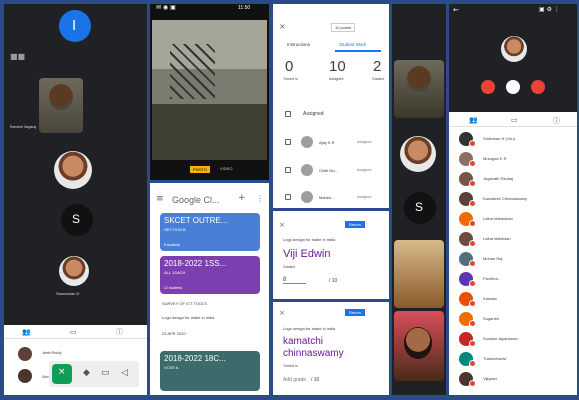 This screenshot has width=579, height=400. Describe the element at coordinates (210, 371) in the screenshot. I see `class-card-3: 2018-2022 18C... VCSE A` at that location.